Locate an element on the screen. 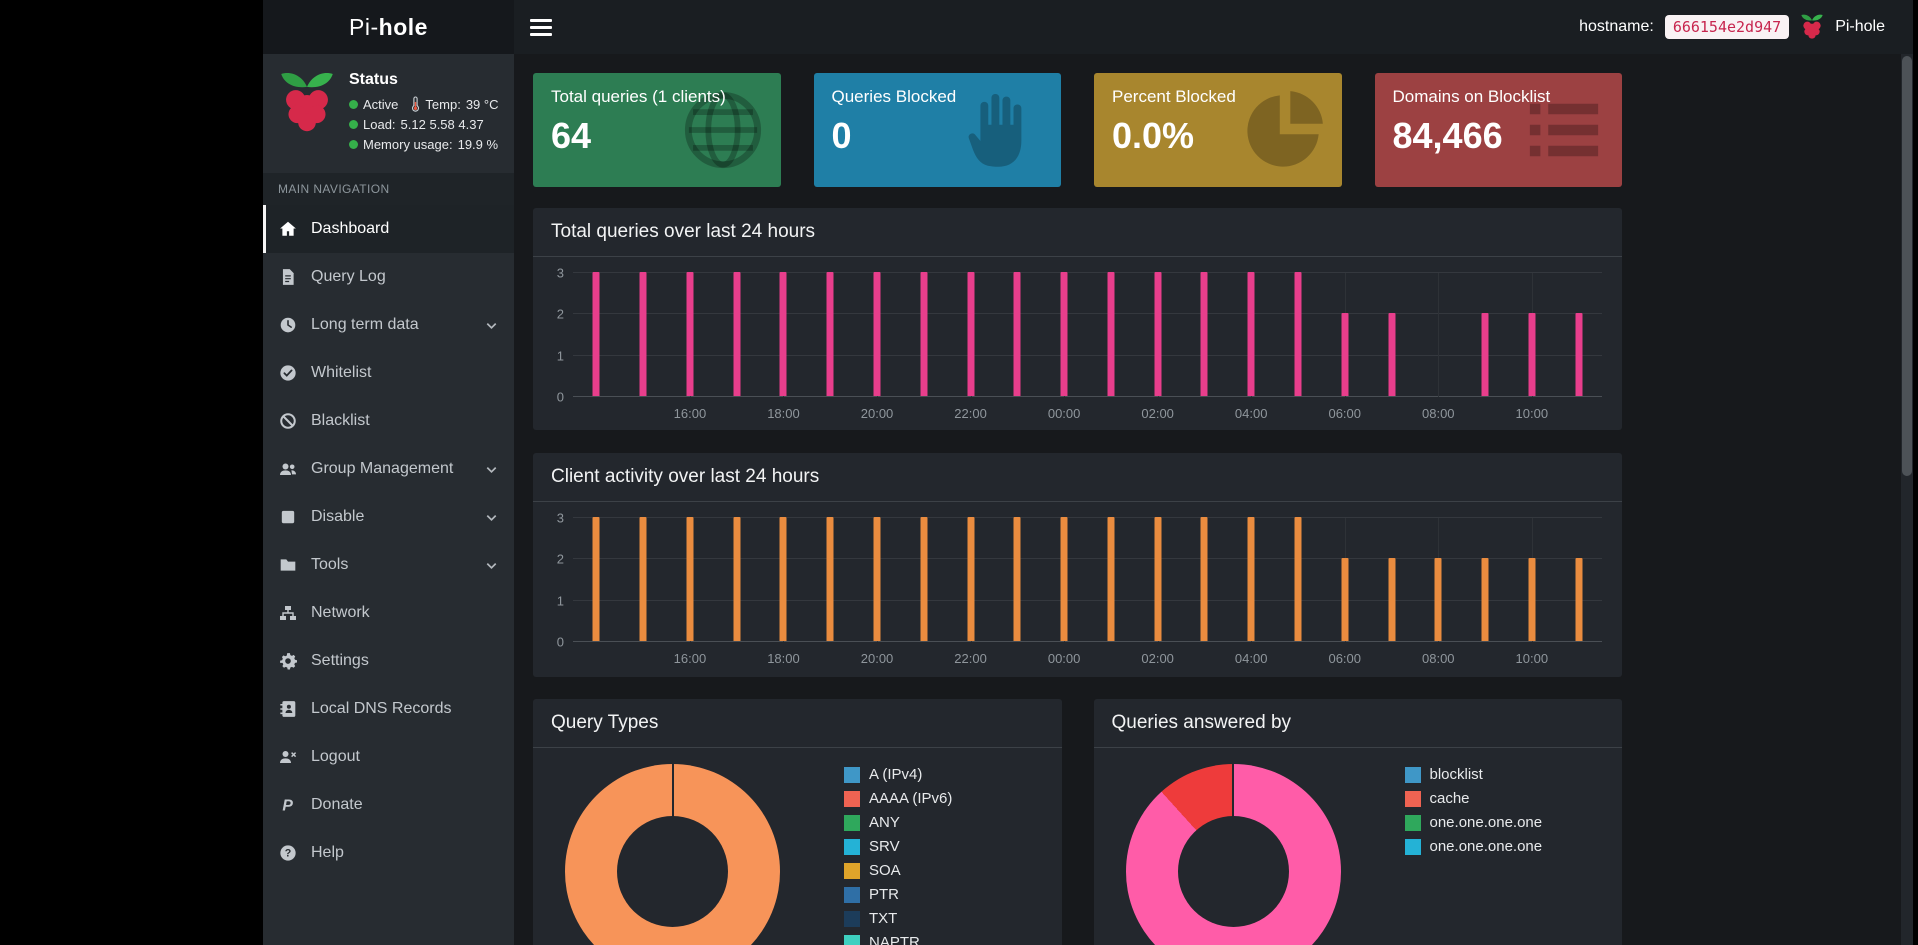  legend-item: A (IPv4) is located at coordinates (898, 774).